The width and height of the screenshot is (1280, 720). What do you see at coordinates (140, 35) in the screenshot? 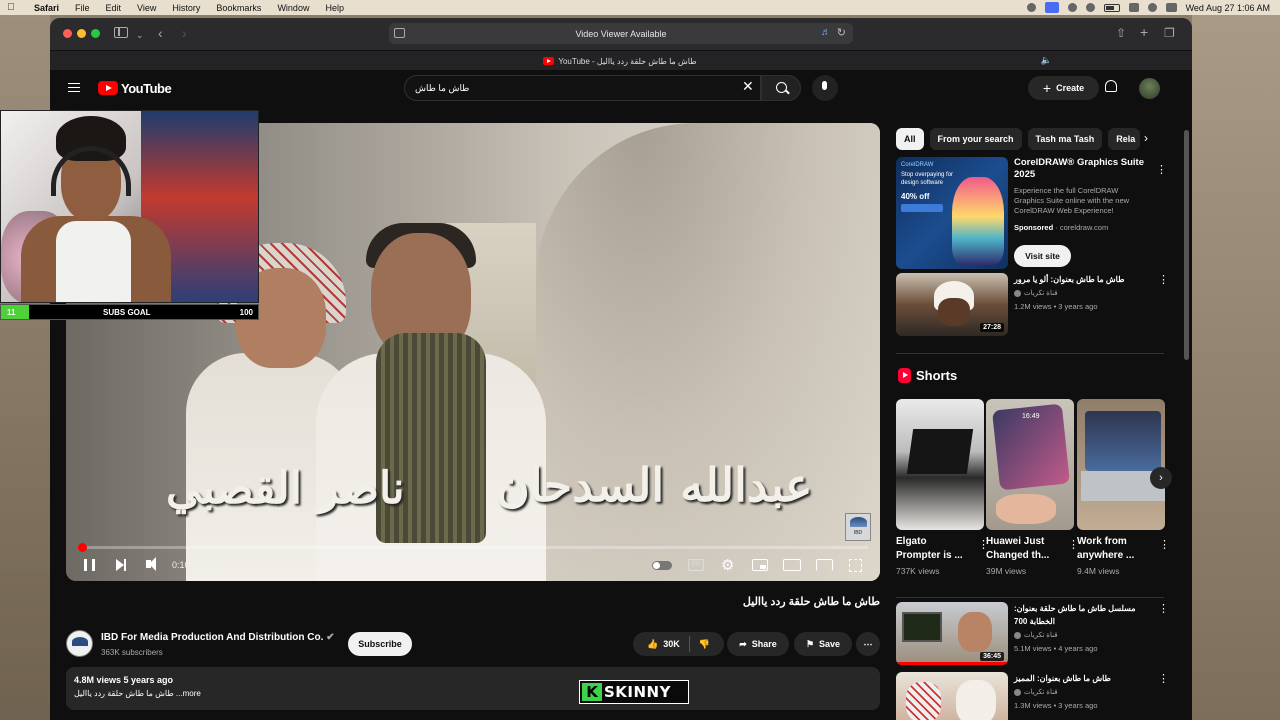
I see `sidebar-chevron-down-icon: ⌄` at bounding box center [140, 35].